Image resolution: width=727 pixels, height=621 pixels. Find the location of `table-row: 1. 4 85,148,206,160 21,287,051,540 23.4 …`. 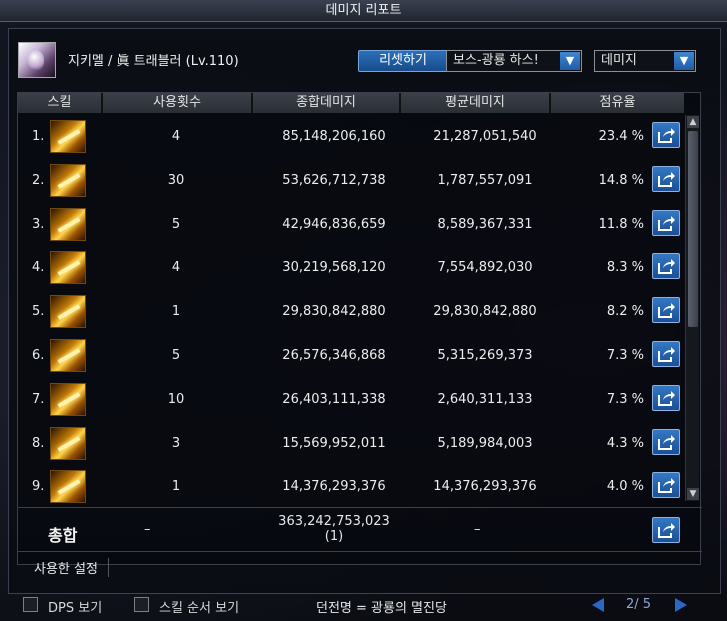

table-row: 1. 4 85,148,206,160 21,287,051,540 23.4 … is located at coordinates (351, 137).